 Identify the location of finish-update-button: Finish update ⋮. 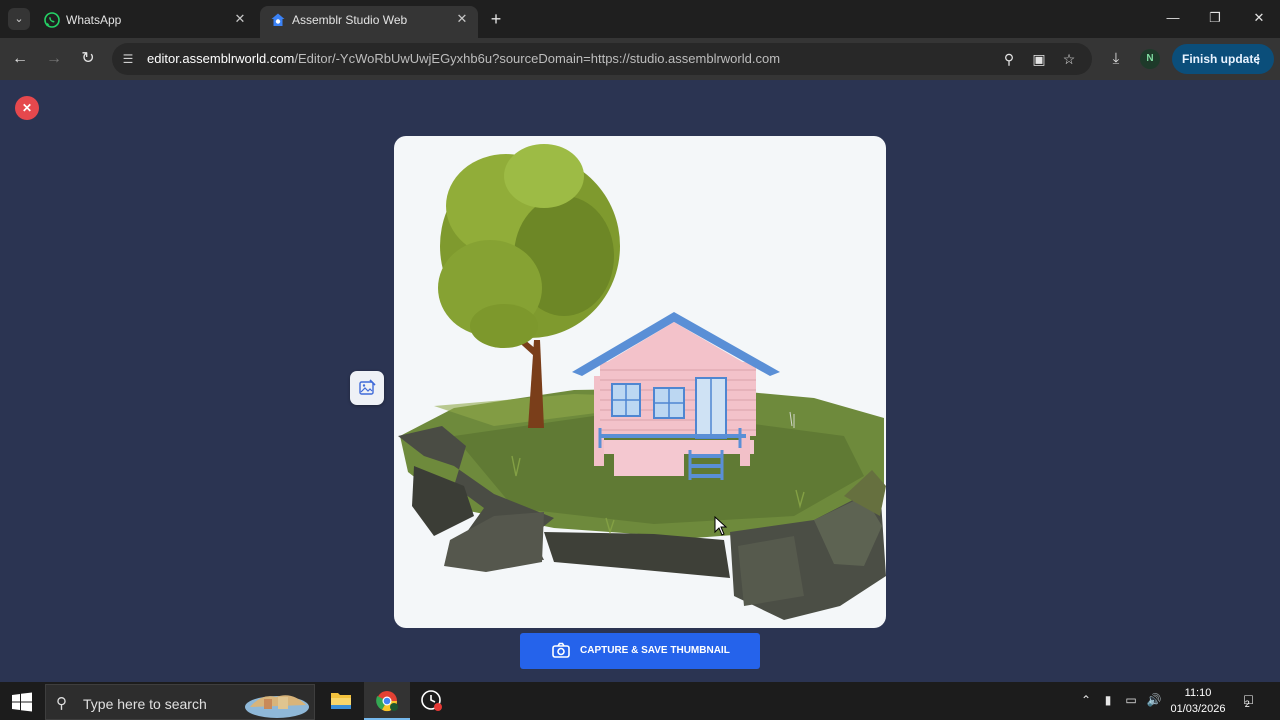
(1223, 59).